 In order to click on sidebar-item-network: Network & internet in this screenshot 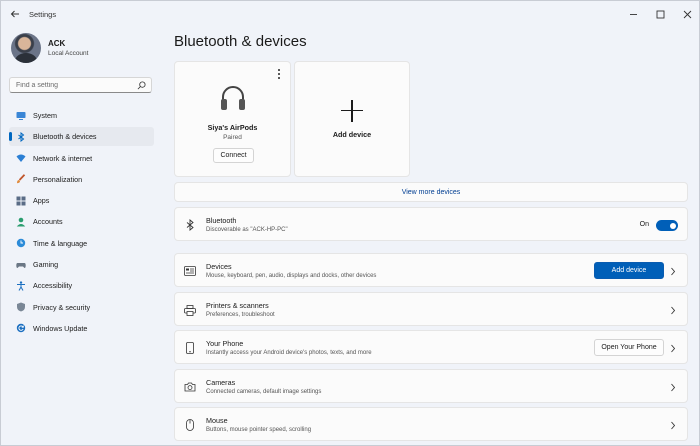, I will do `click(81, 158)`.